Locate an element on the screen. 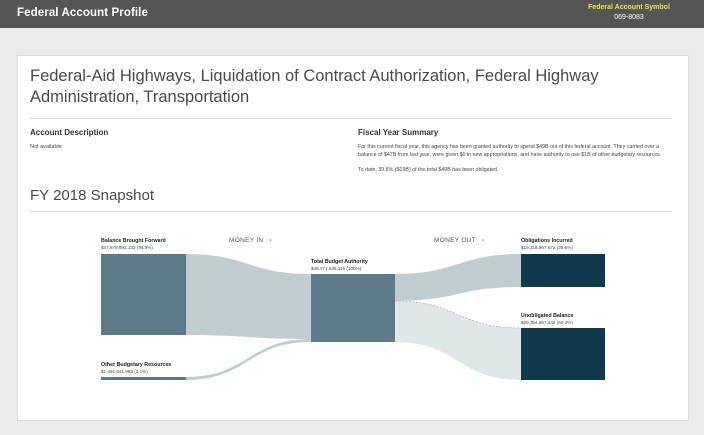 This screenshot has width=704, height=435. unobligated-label: Unobligated Balance is located at coordinates (547, 316).